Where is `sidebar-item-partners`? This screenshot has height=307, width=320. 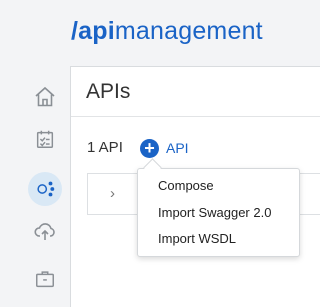 sidebar-item-partners is located at coordinates (45, 279).